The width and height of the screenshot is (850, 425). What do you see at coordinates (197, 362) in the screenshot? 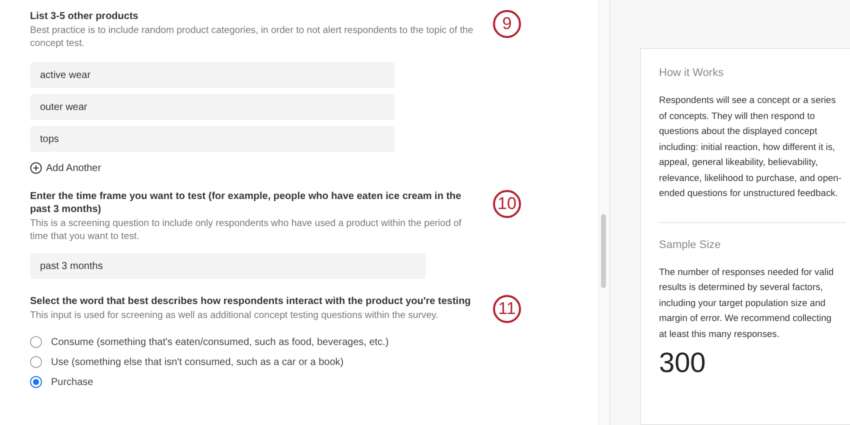
I see `option-label: Use (something else that isn't consumed, such as a car or a book)` at bounding box center [197, 362].